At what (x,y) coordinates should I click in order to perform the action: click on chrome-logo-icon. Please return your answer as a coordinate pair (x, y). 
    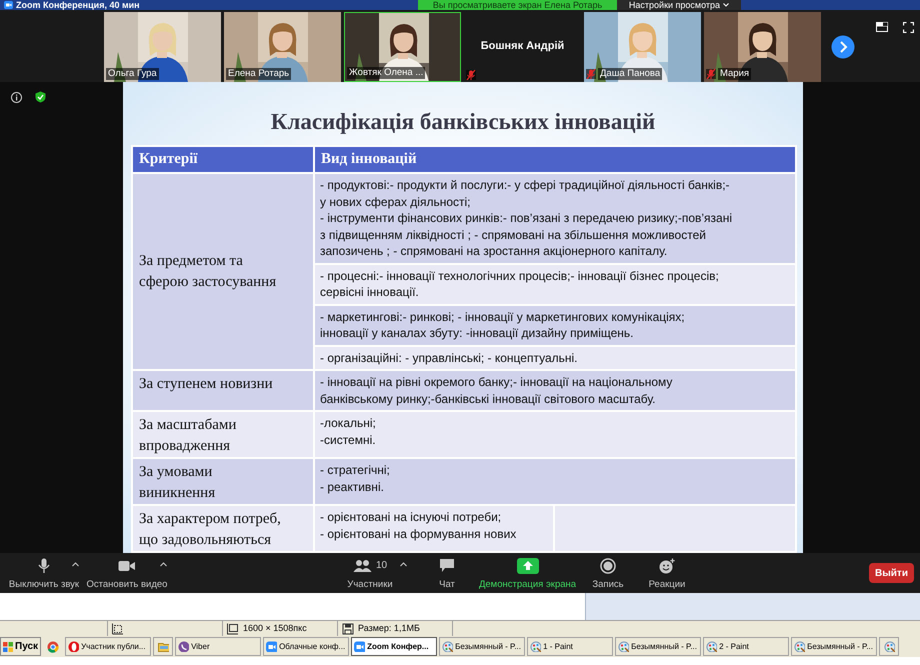
    Looking at the image, I should click on (53, 646).